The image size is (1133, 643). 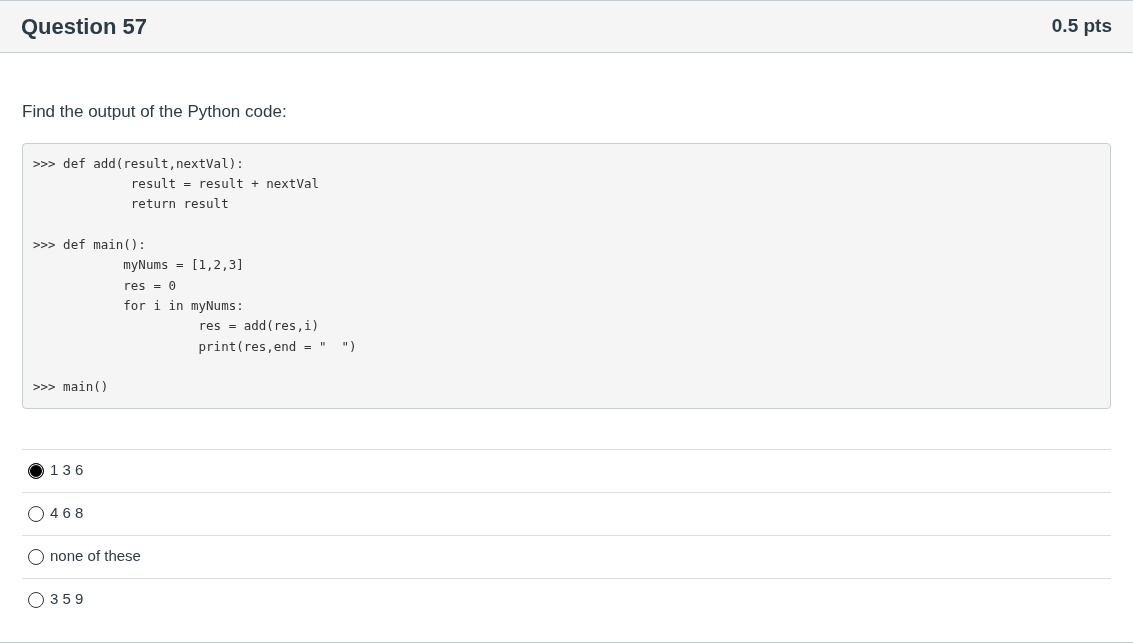 I want to click on code-line: res = add(res,i), so click(x=258, y=326).